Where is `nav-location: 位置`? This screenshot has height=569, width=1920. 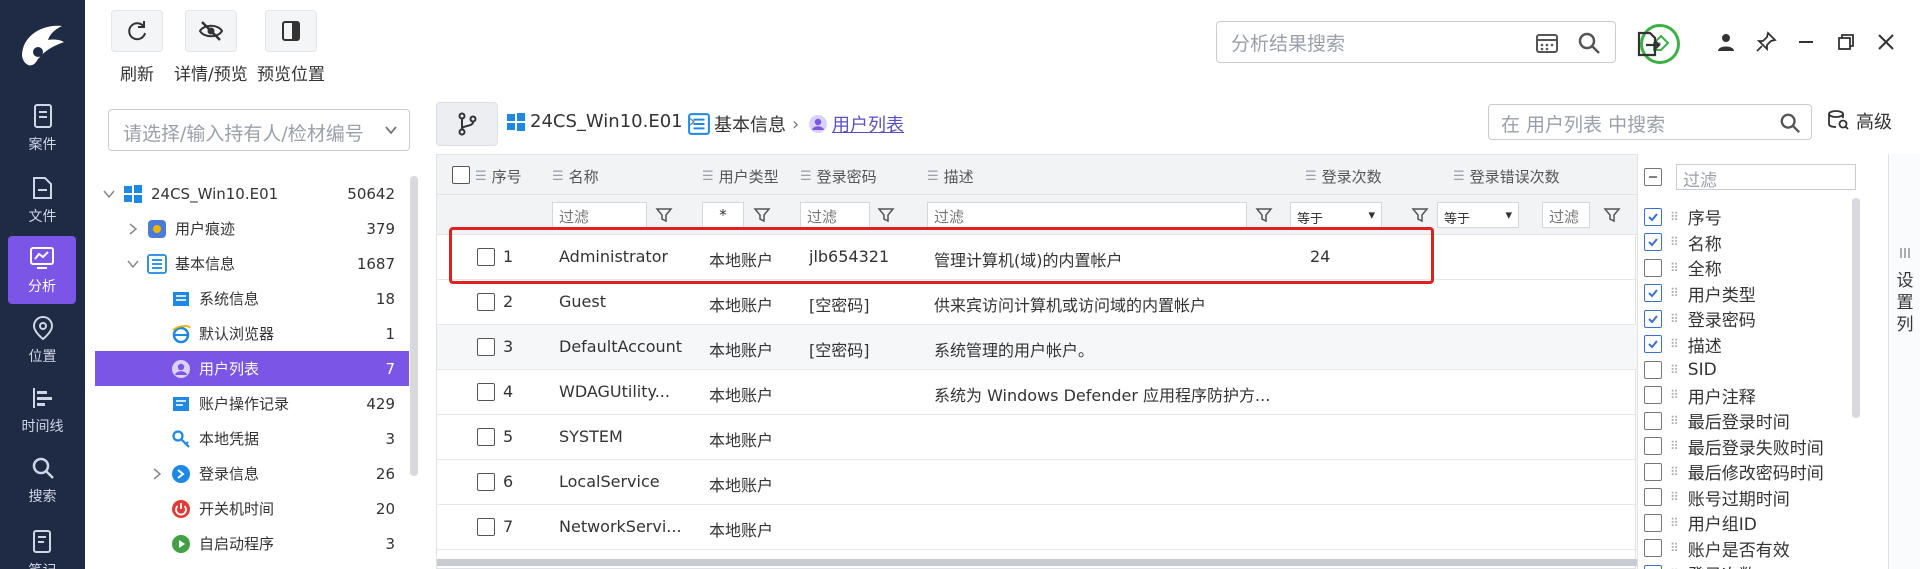 nav-location: 位置 is located at coordinates (42, 340).